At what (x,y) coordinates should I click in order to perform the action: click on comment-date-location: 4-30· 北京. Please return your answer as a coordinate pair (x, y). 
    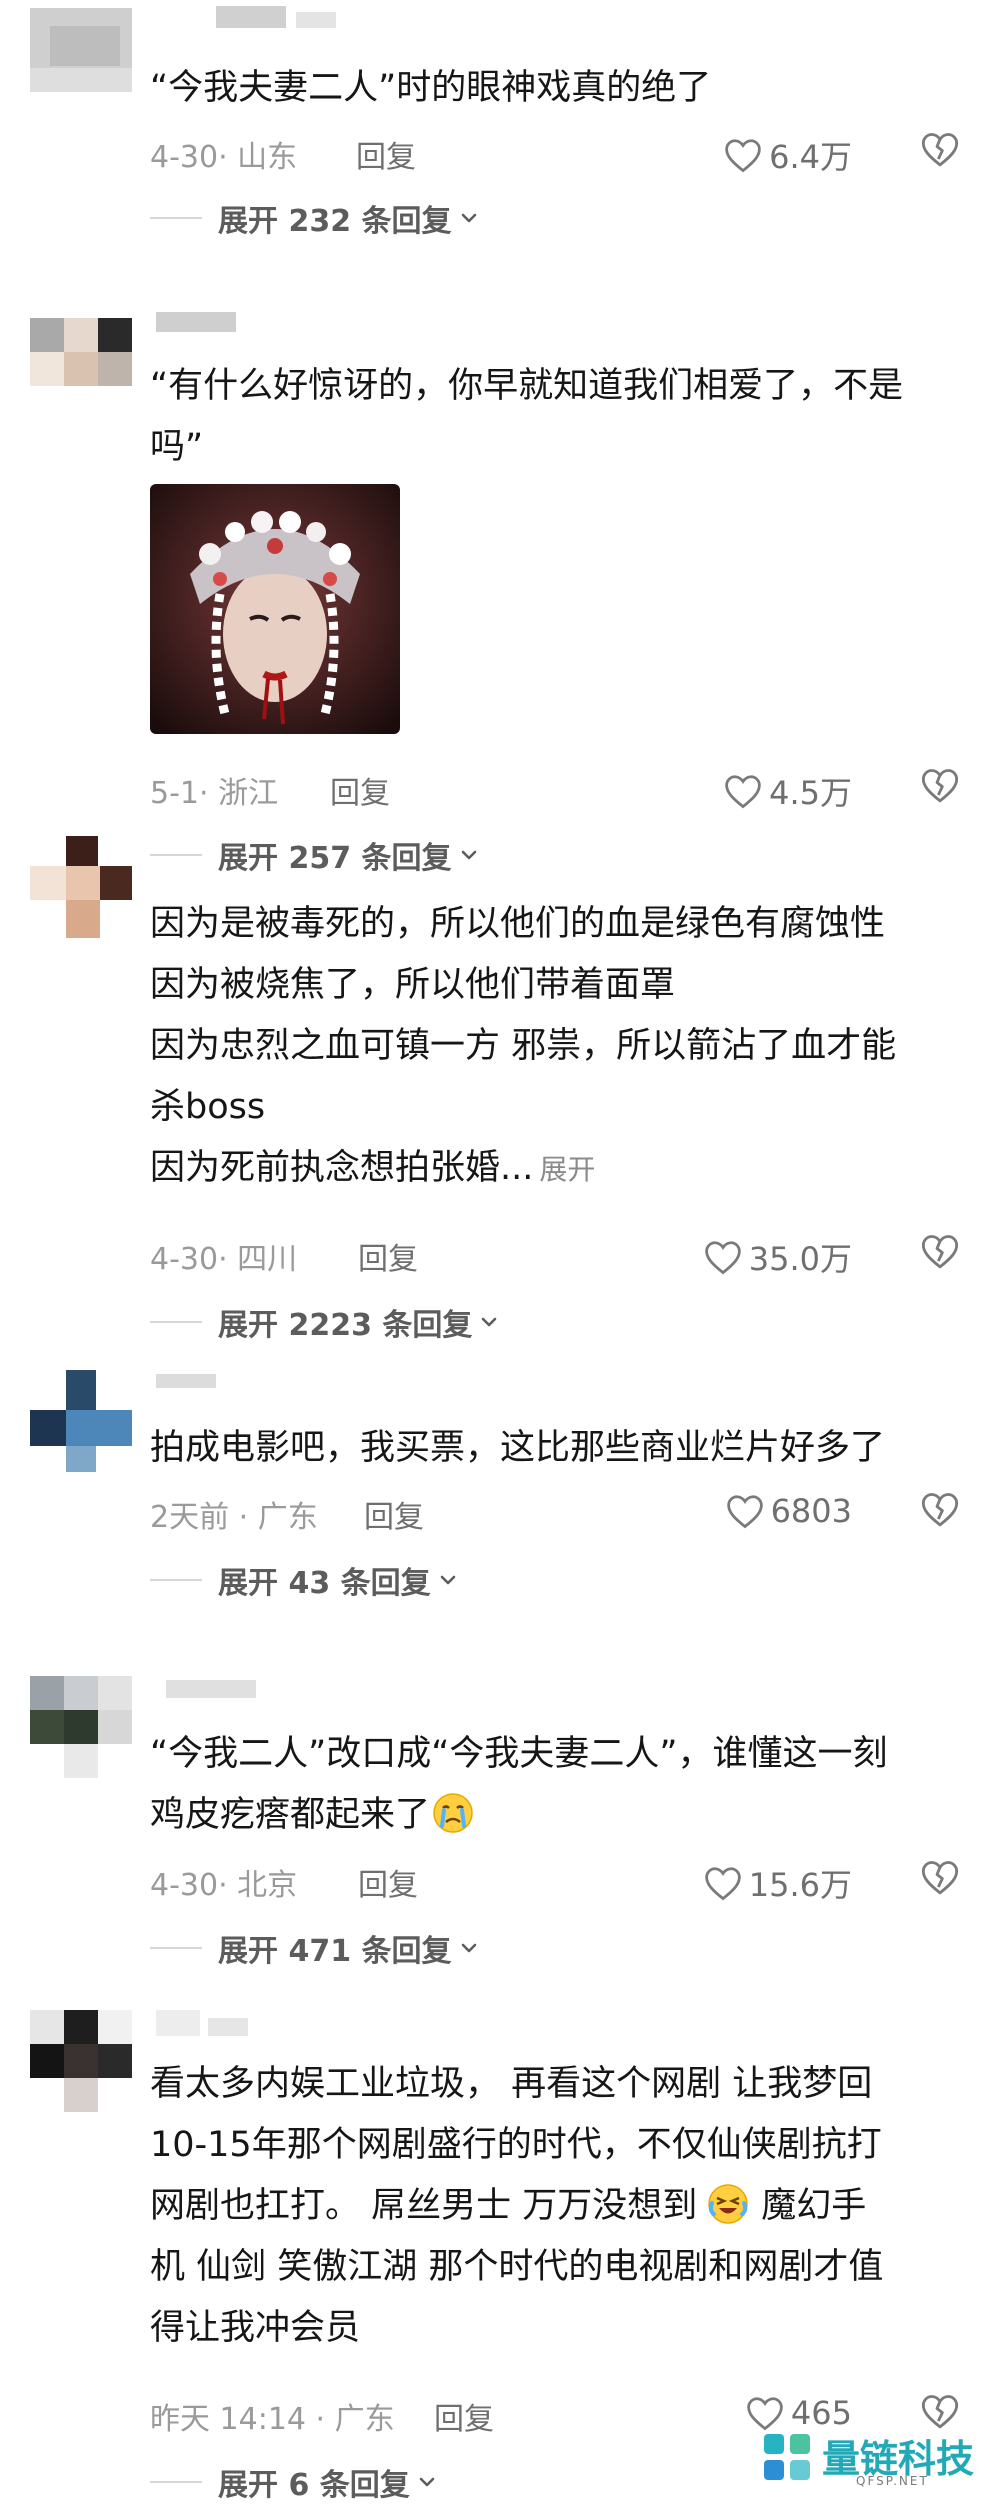
    Looking at the image, I should click on (224, 1885).